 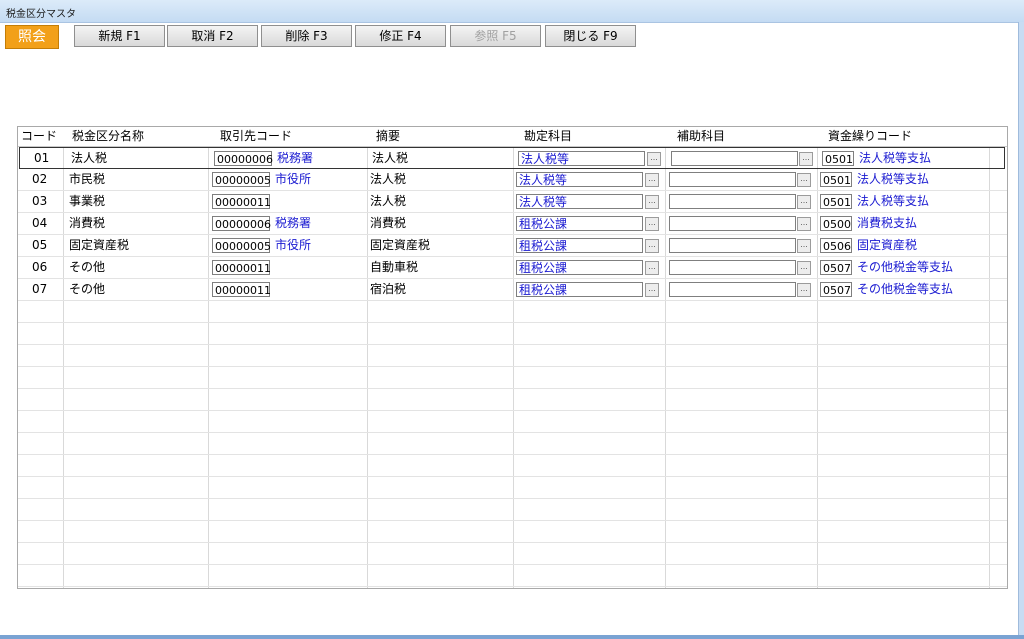 I want to click on row-code: 02, so click(x=40, y=179).